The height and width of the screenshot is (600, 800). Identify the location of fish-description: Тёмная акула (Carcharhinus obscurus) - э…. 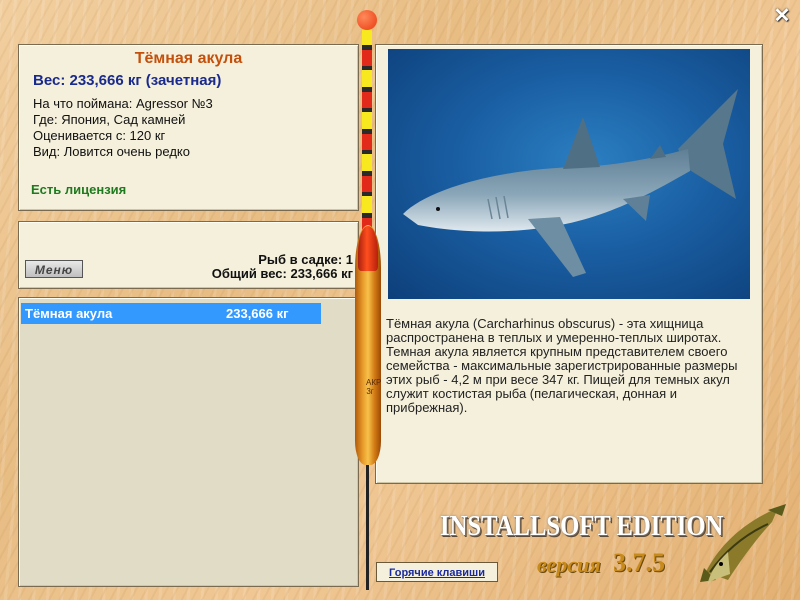
(562, 365).